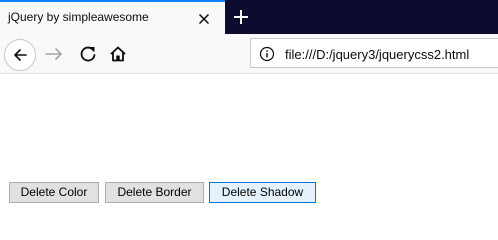 The height and width of the screenshot is (240, 498). I want to click on back-arrow-icon, so click(20, 55).